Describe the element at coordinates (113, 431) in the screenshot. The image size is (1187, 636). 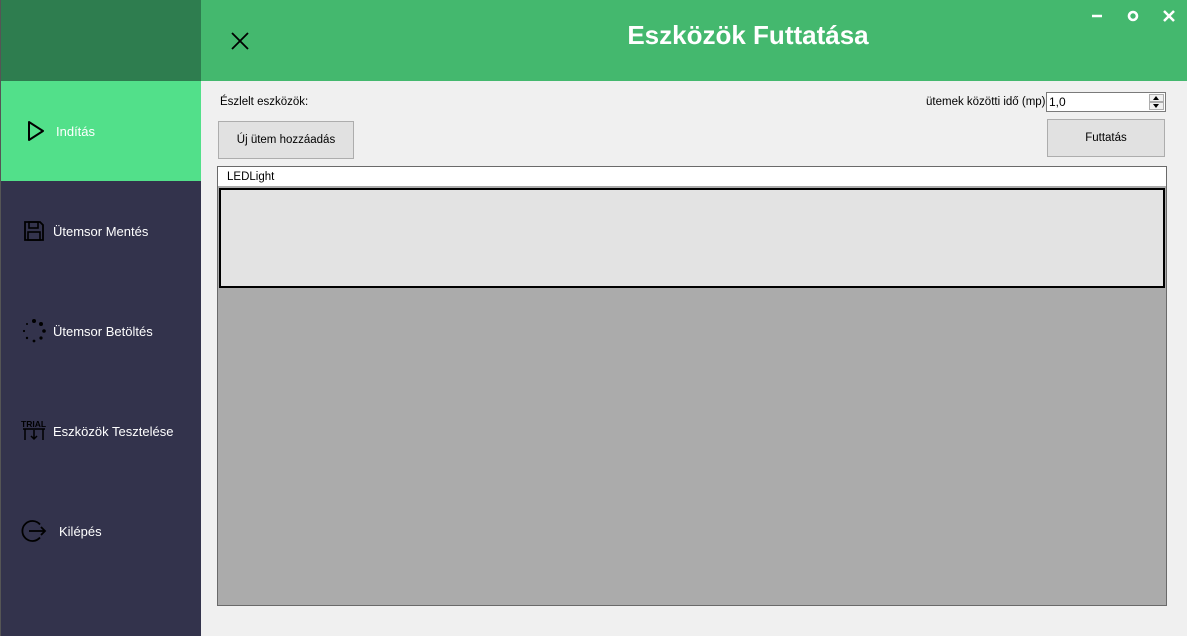
I see `sidebar-item-label: Eszközök Tesztelése` at that location.